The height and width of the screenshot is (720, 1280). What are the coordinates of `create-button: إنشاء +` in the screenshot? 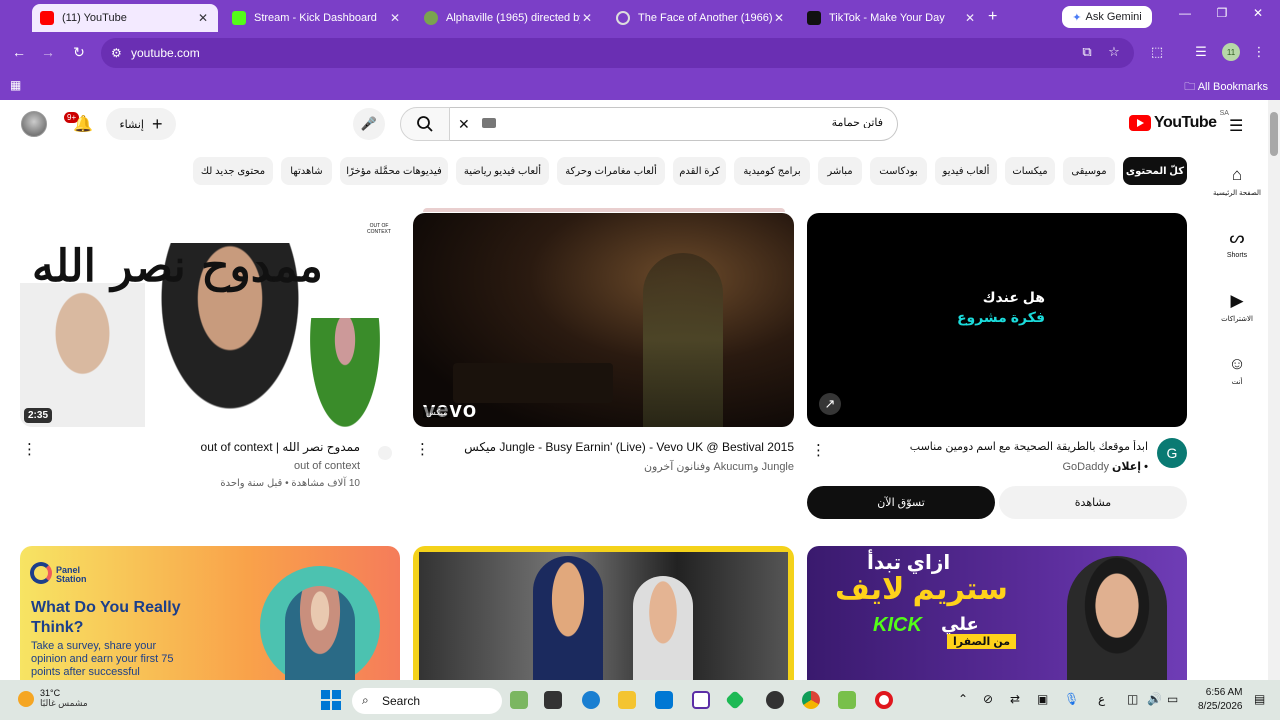 It's located at (141, 124).